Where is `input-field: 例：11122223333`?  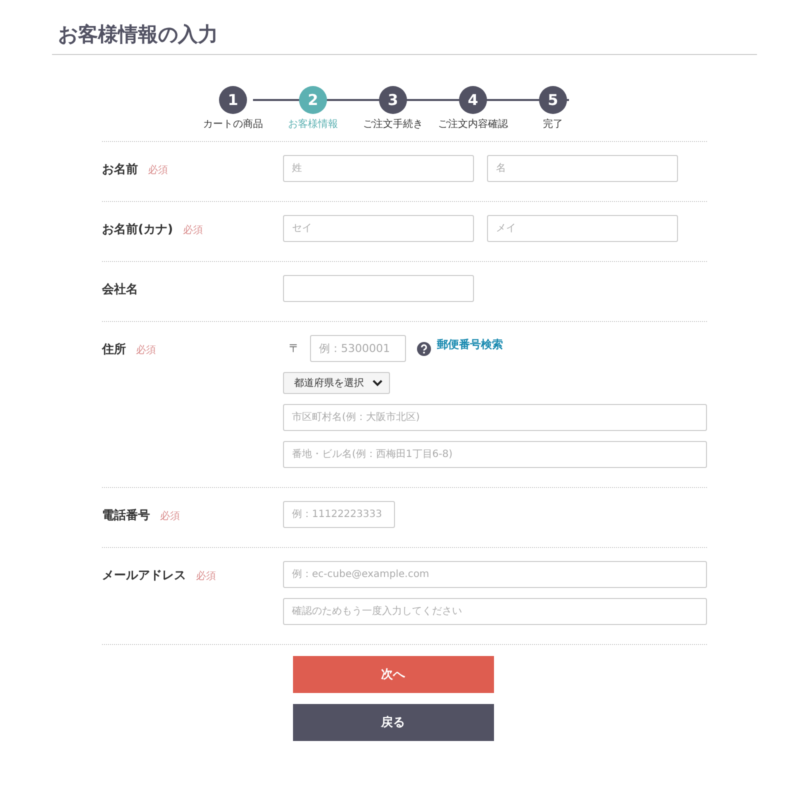 input-field: 例：11122223333 is located at coordinates (339, 514).